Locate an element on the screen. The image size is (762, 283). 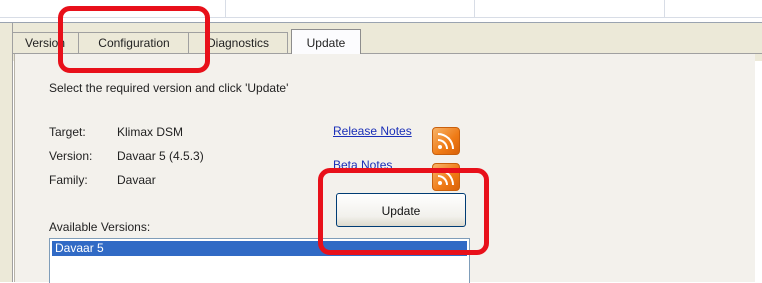
release-notes-link: Release Notes is located at coordinates (372, 131).